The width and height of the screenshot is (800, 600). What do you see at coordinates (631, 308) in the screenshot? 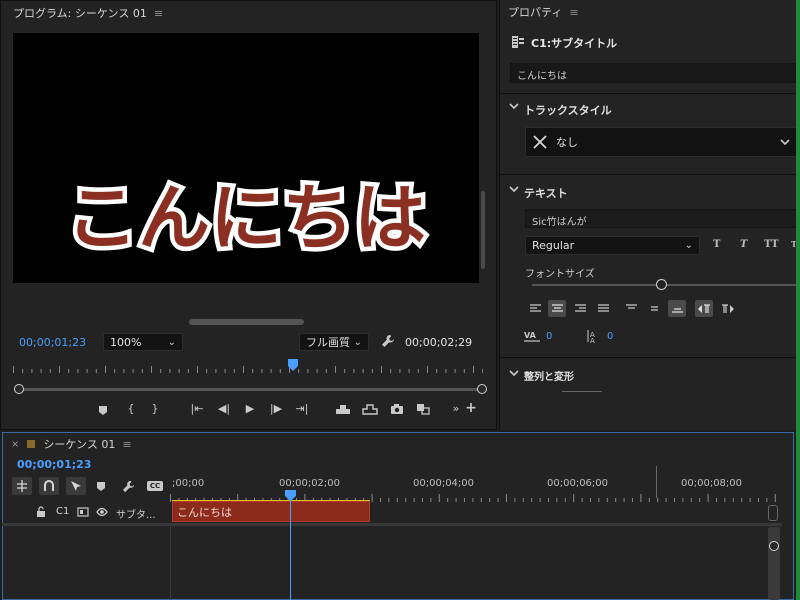
I see `align-top-icon` at bounding box center [631, 308].